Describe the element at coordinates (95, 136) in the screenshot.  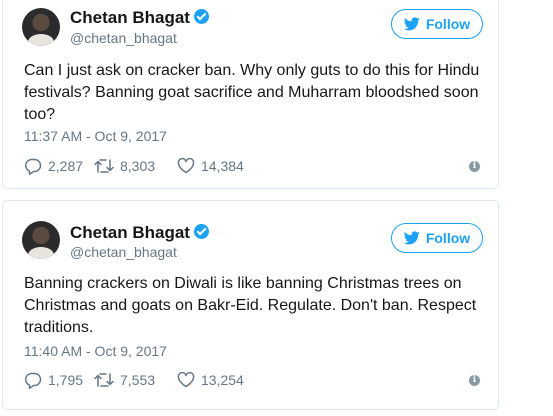
I see `tweet-timestamp: 11:37 AM - Oct 9, 2017` at that location.